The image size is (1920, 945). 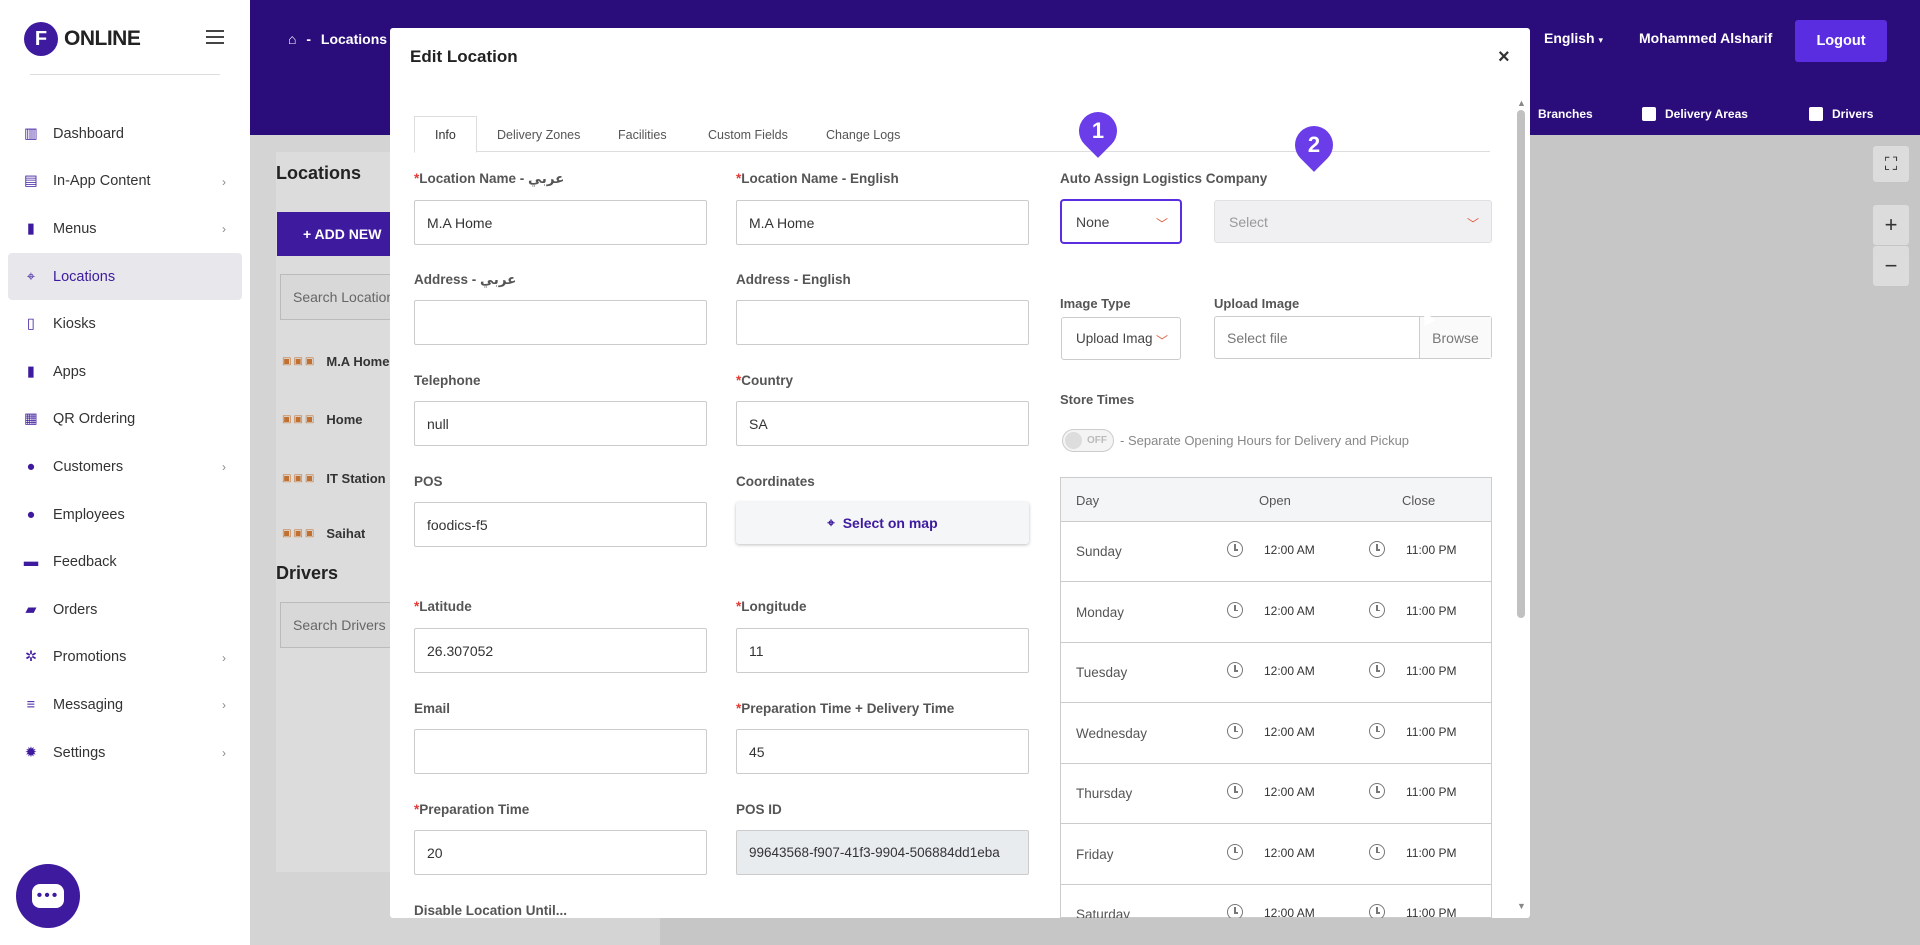 I want to click on search-drivers-input: Search Drivers, so click(x=340, y=625).